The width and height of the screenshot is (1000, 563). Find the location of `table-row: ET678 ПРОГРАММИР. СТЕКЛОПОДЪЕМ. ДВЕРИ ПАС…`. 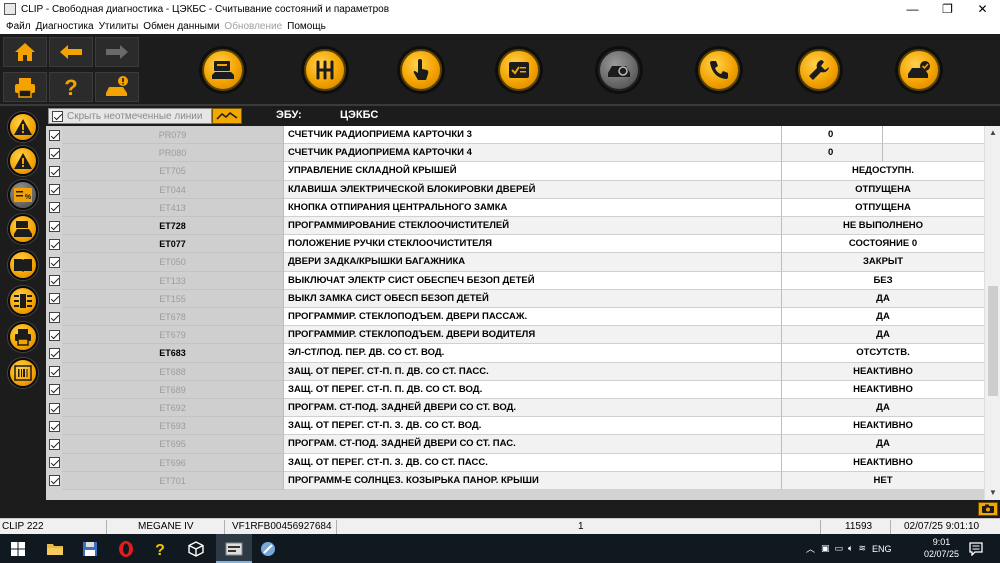

table-row: ET678 ПРОГРАММИР. СТЕКЛОПОДЪЕМ. ДВЕРИ ПАС… is located at coordinates (515, 317).